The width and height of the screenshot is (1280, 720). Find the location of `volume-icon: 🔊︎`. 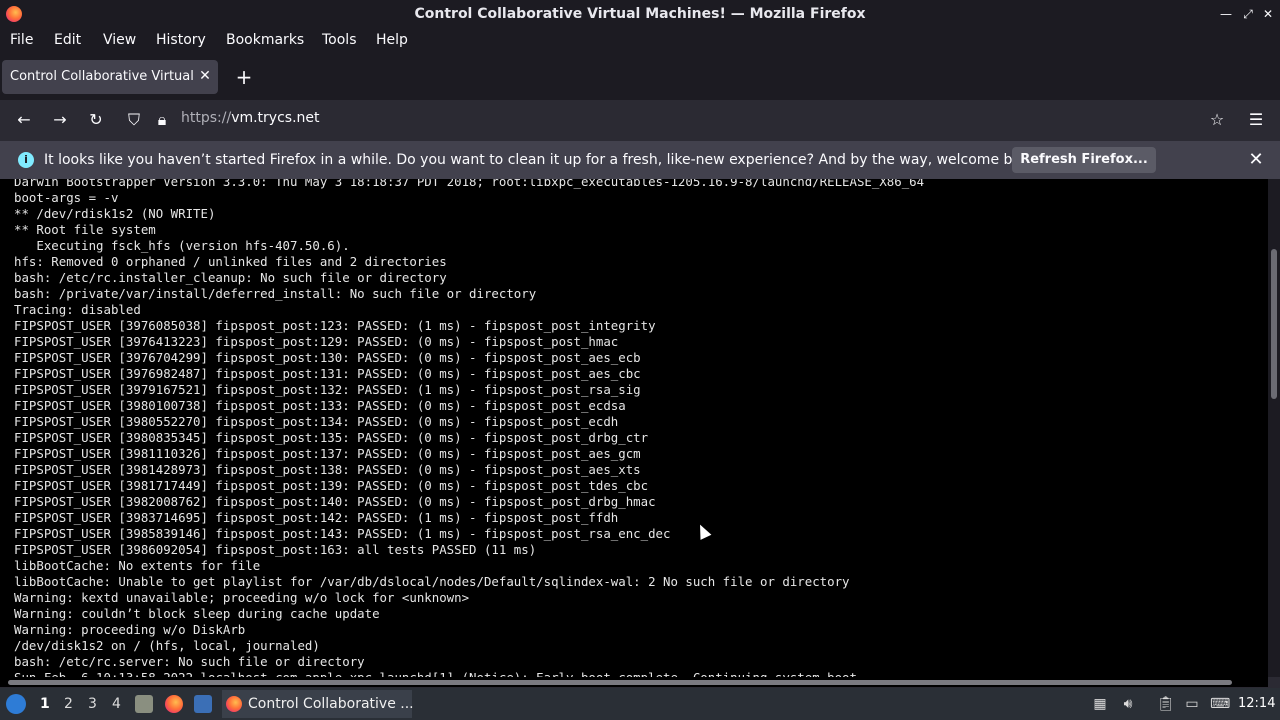

volume-icon: 🔊︎ is located at coordinates (1128, 704).